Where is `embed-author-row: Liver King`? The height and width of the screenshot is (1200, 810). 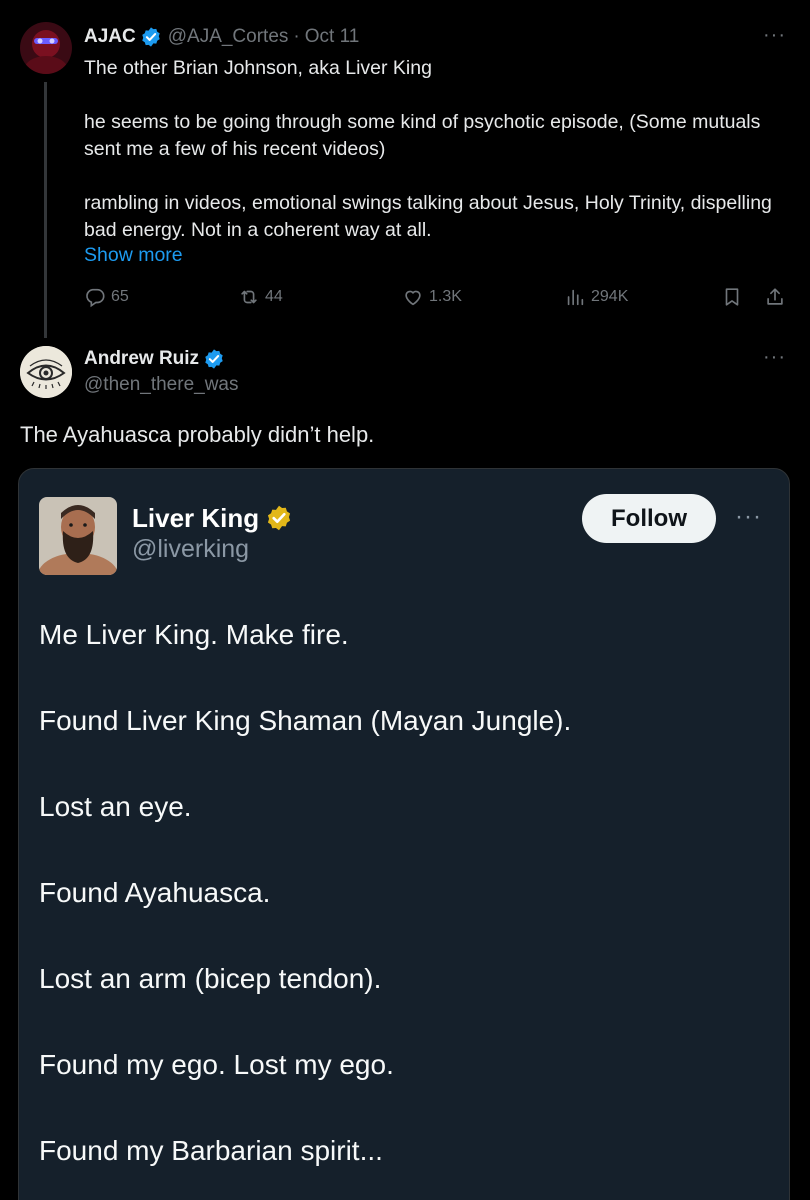 embed-author-row: Liver King is located at coordinates (212, 518).